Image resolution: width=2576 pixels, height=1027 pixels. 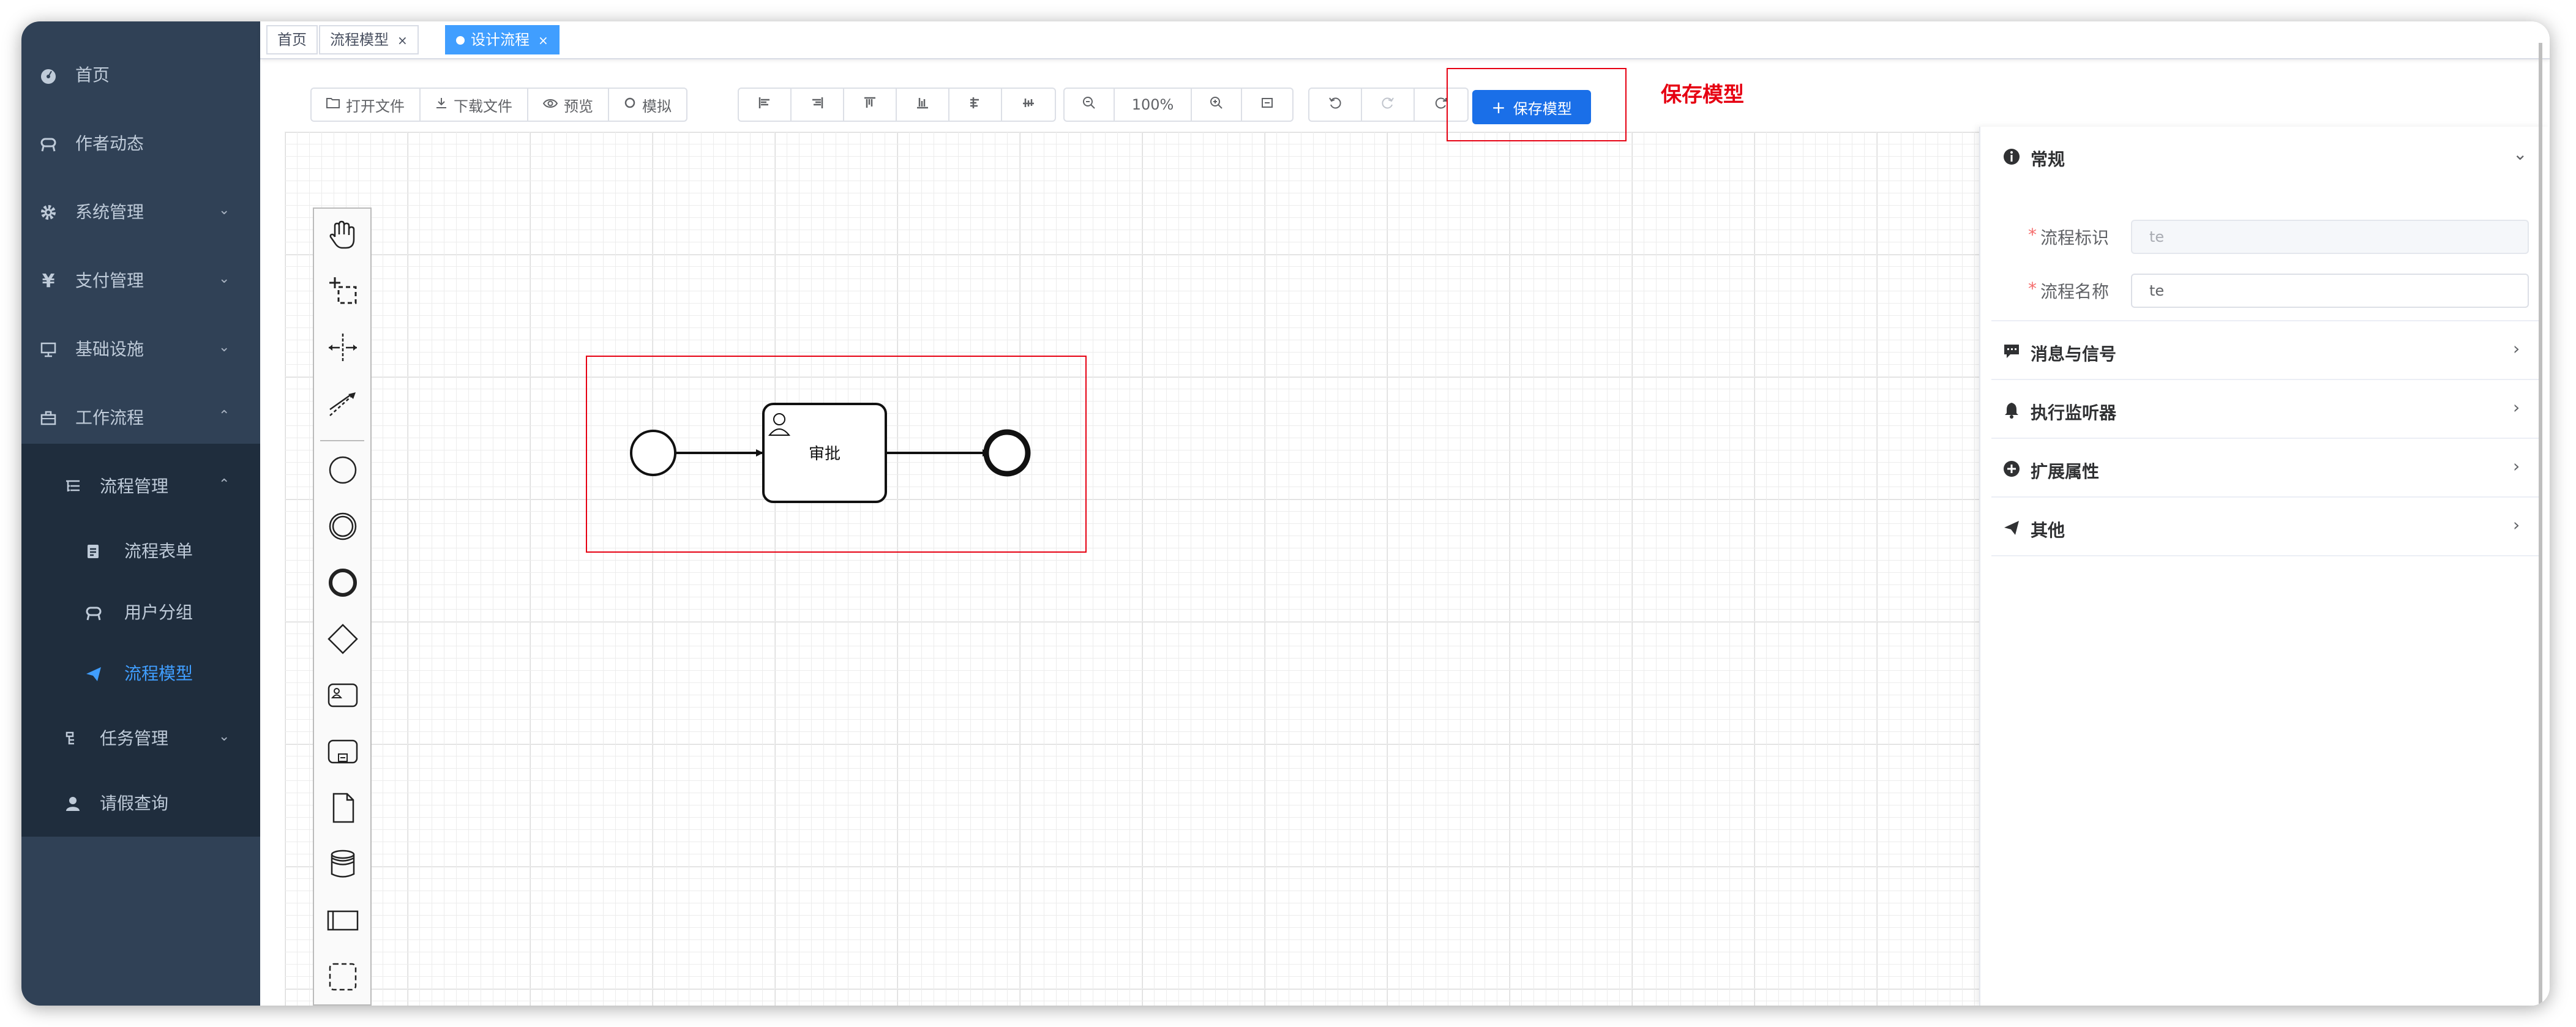 I want to click on align-left-icon, so click(x=764, y=105).